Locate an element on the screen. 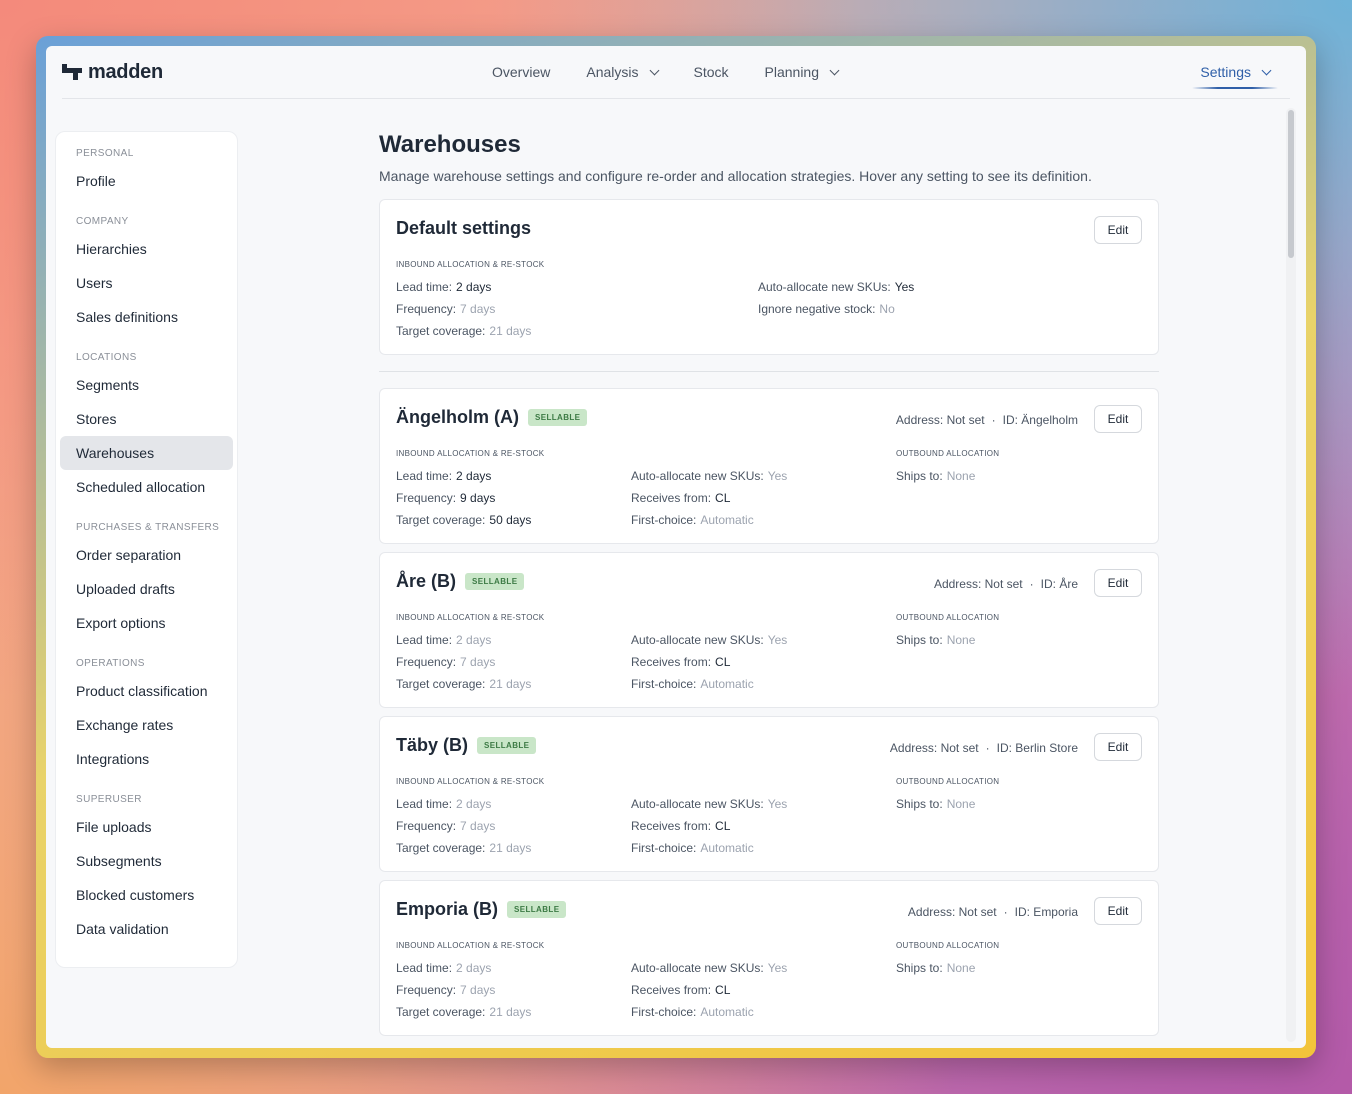  first-choice-label: First-choice: is located at coordinates (664, 684).